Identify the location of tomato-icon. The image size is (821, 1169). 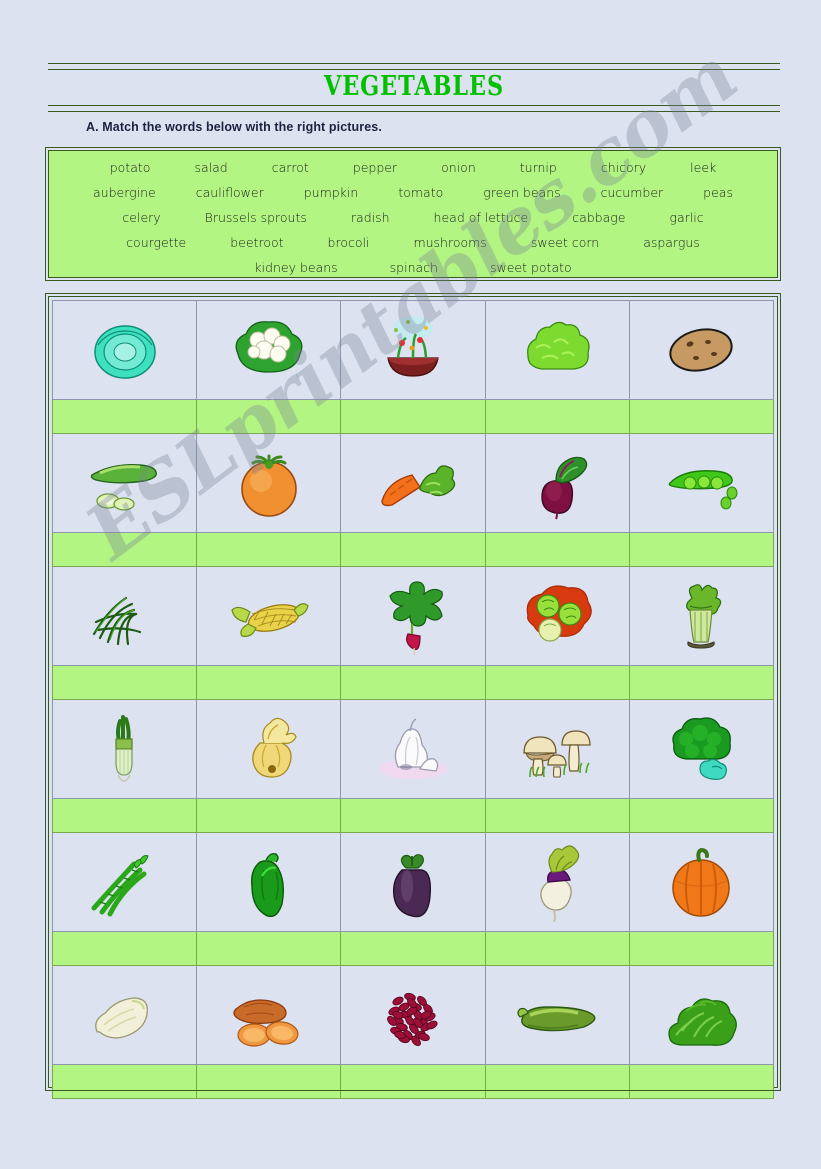
(268, 483).